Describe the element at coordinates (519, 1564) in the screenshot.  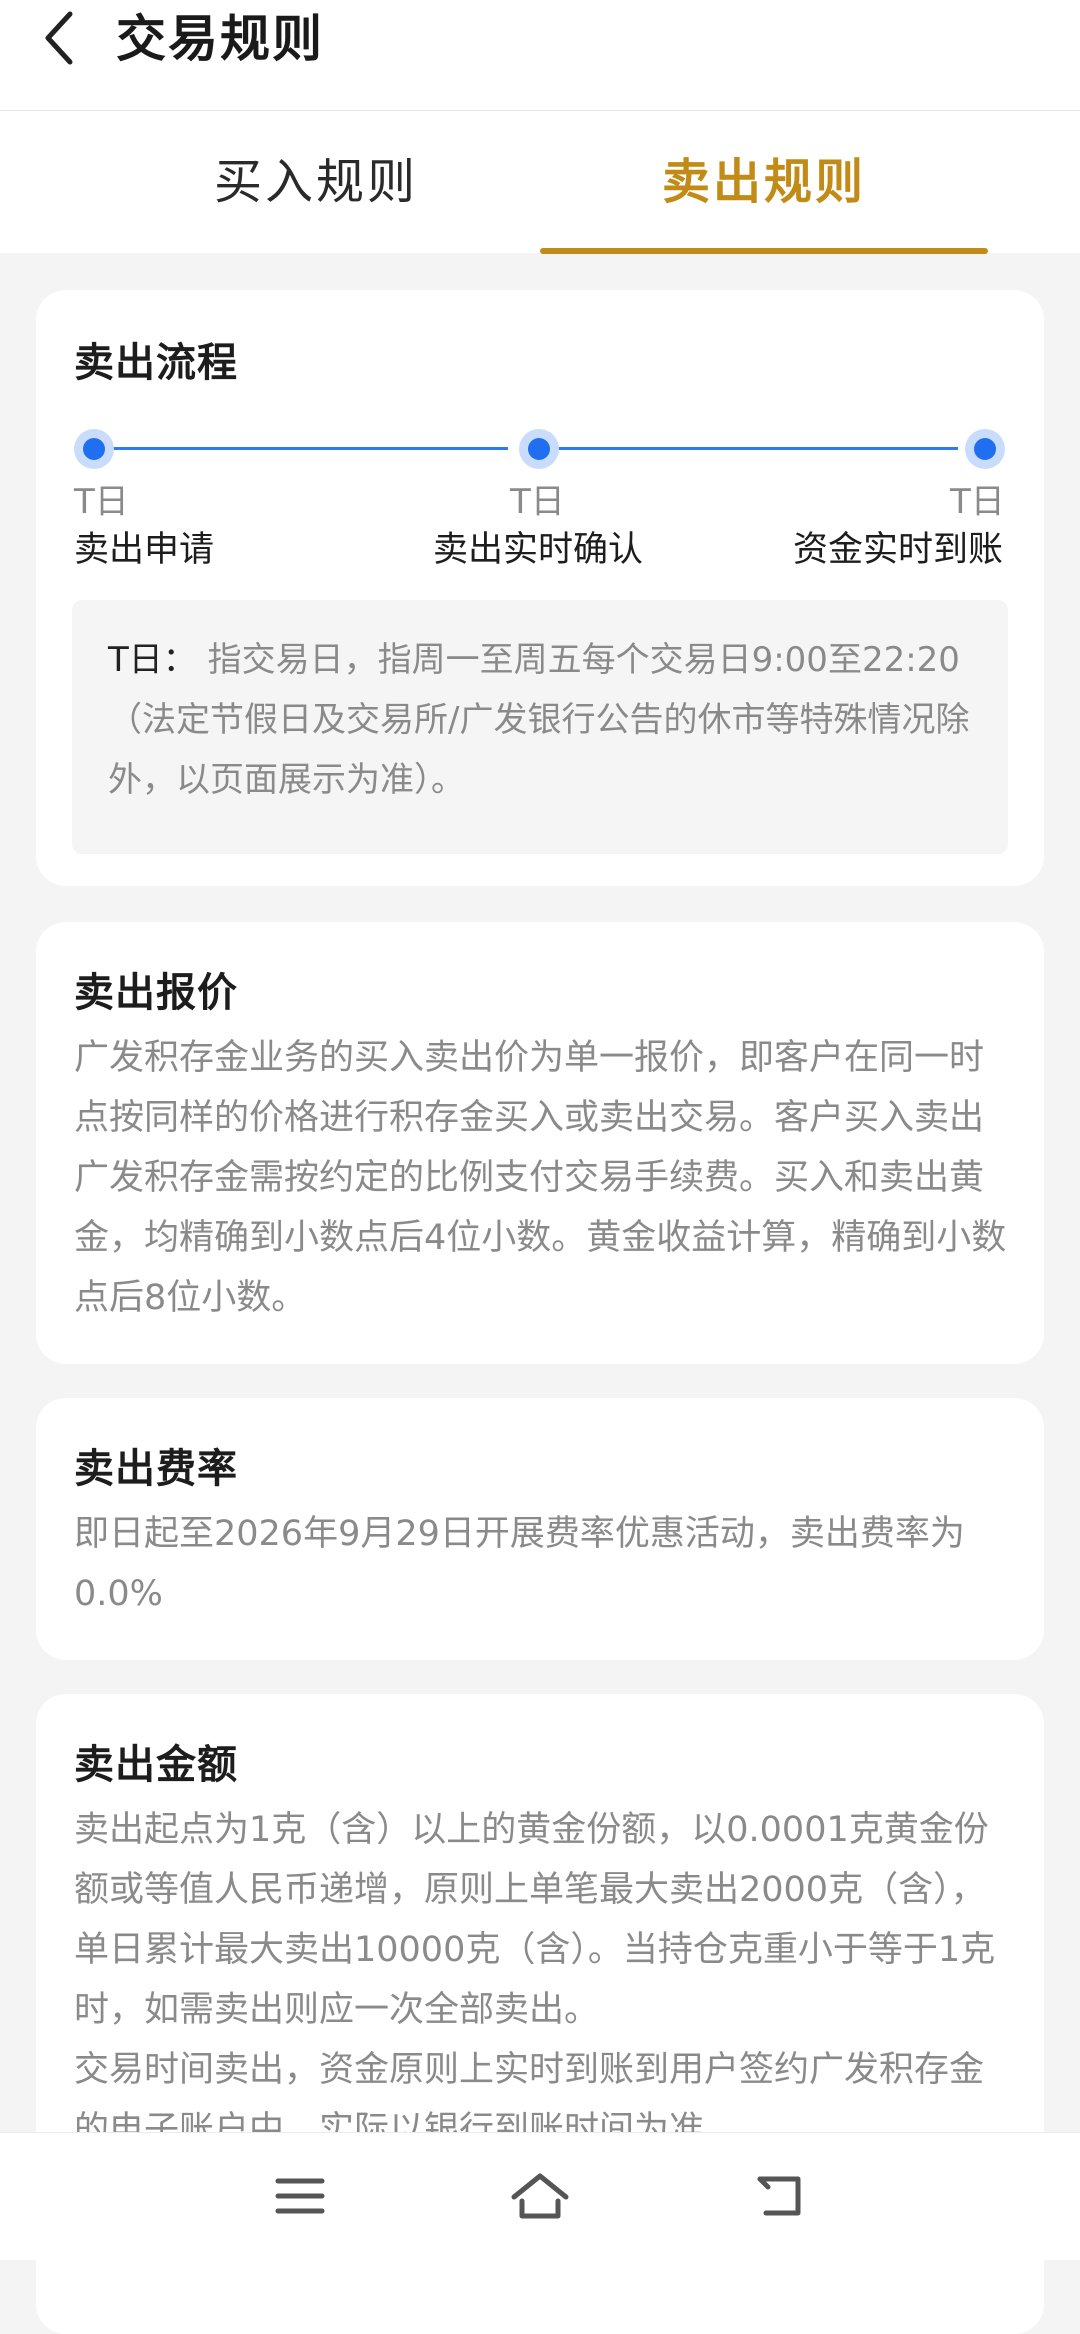
I see `sell-fee-body: 即日起至2026年9月29日开展费率优惠活动，卖出费率为0.0%` at that location.